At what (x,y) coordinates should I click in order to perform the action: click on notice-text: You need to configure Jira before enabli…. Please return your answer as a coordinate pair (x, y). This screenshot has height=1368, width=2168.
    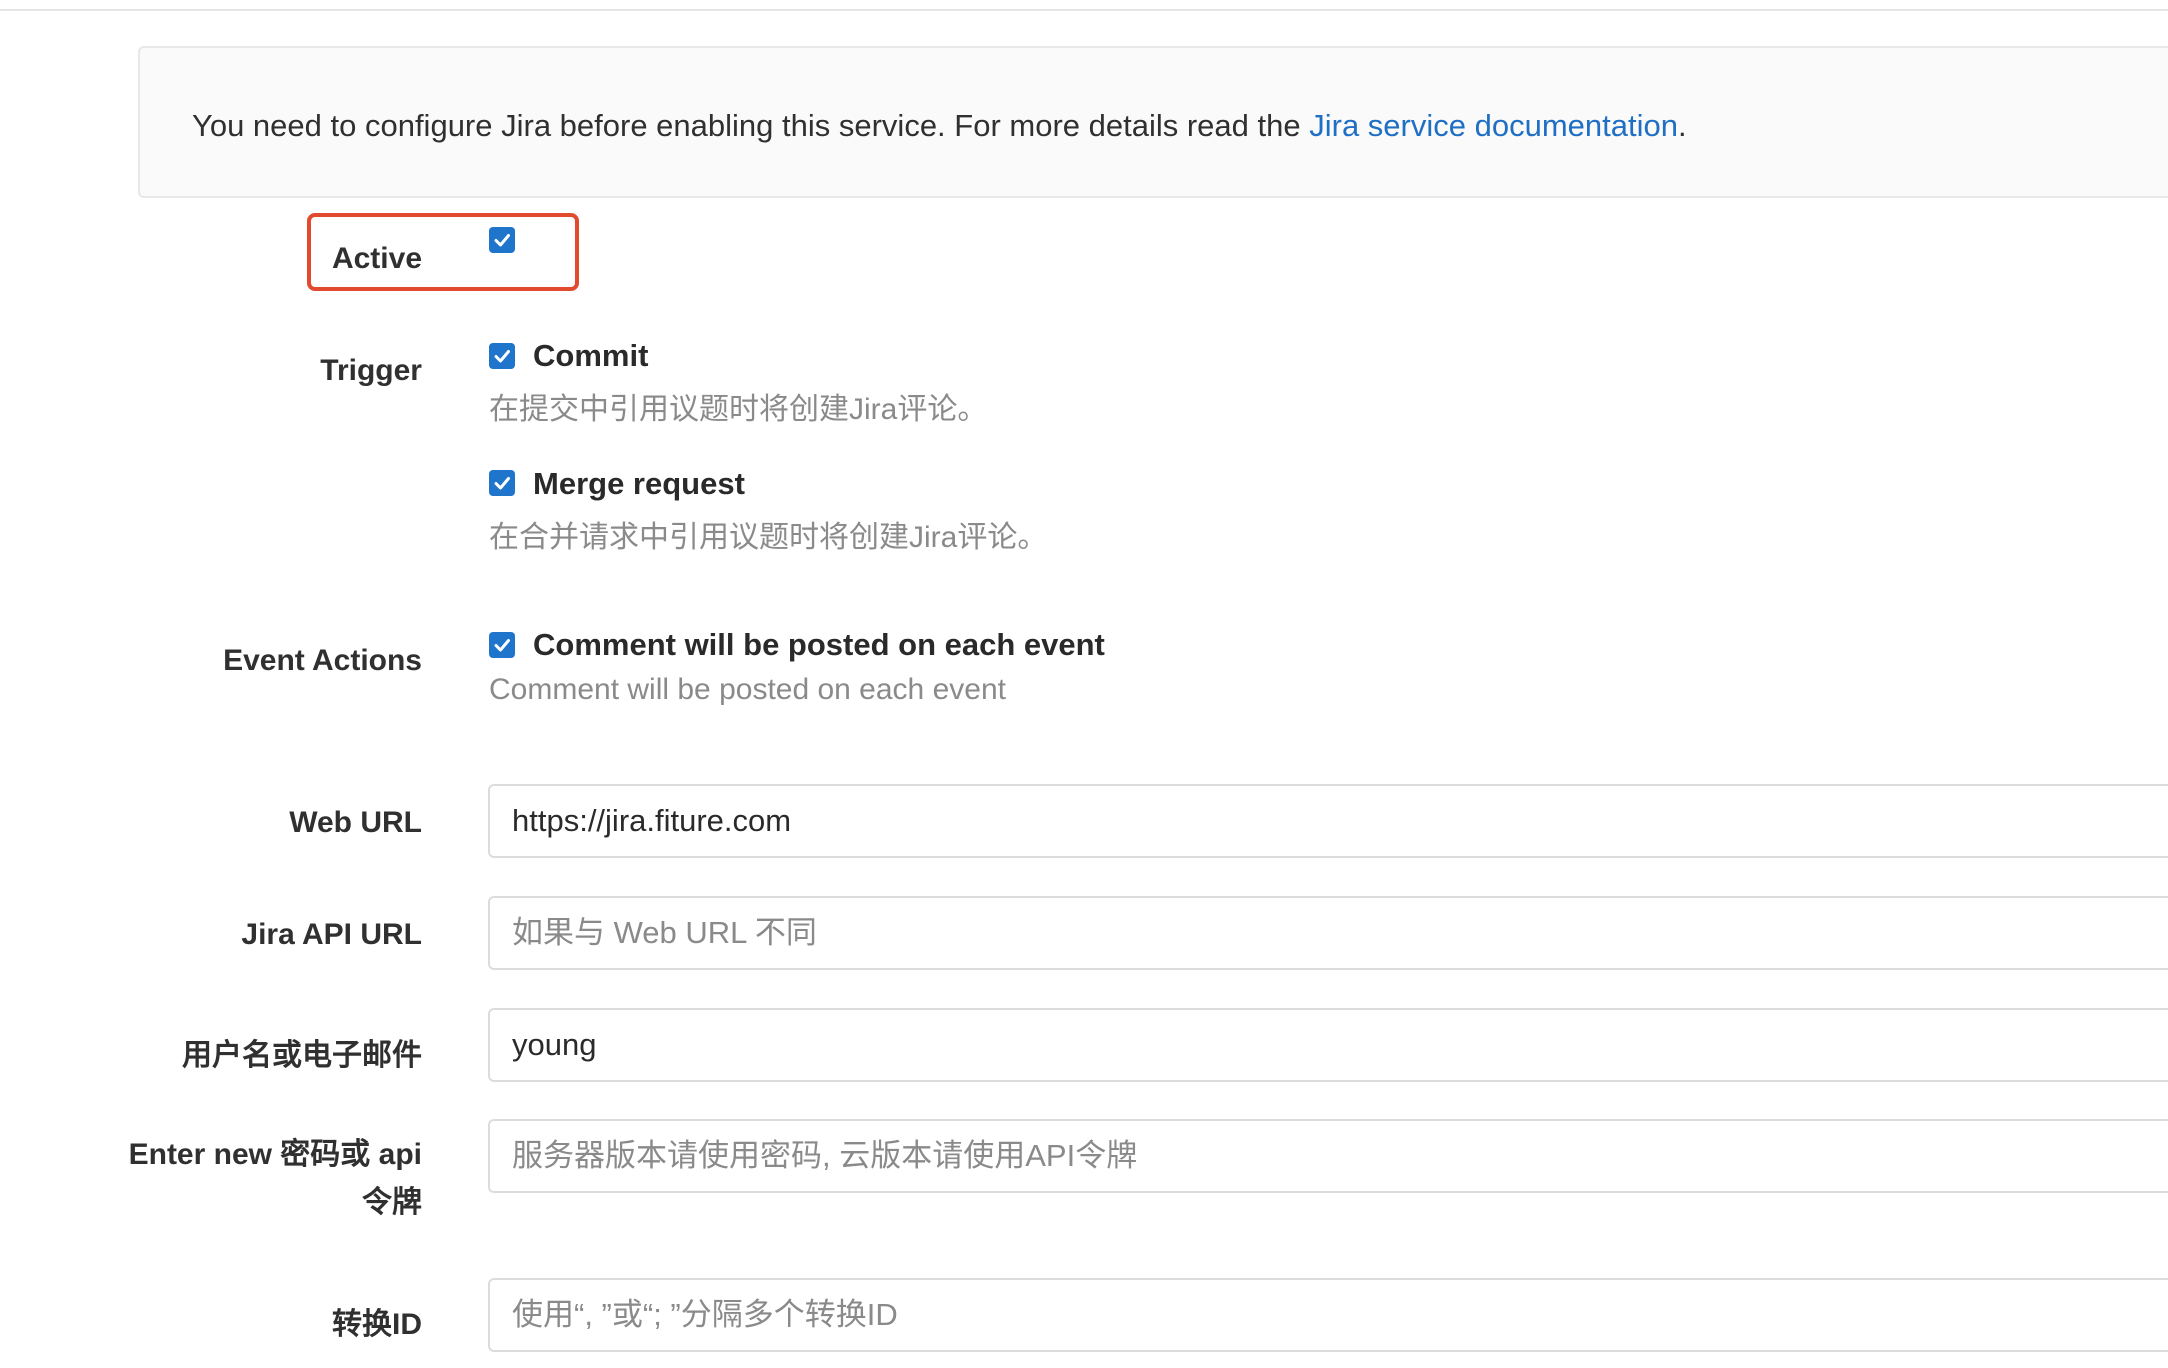
    Looking at the image, I should click on (939, 125).